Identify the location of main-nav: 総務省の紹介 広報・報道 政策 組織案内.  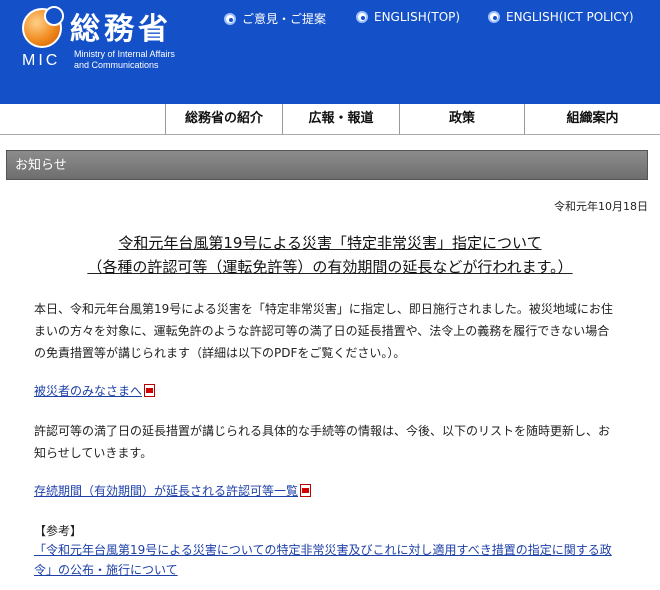
(330, 119).